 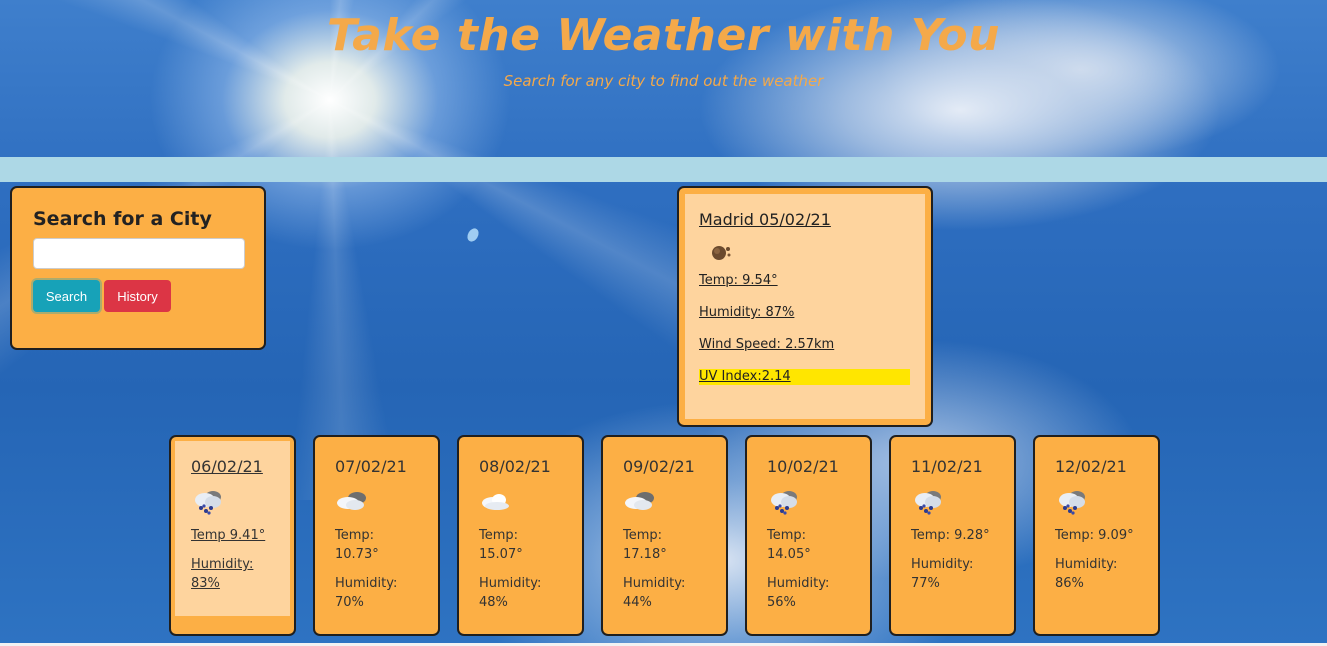 I want to click on search-button-row: Search History, so click(x=138, y=296).